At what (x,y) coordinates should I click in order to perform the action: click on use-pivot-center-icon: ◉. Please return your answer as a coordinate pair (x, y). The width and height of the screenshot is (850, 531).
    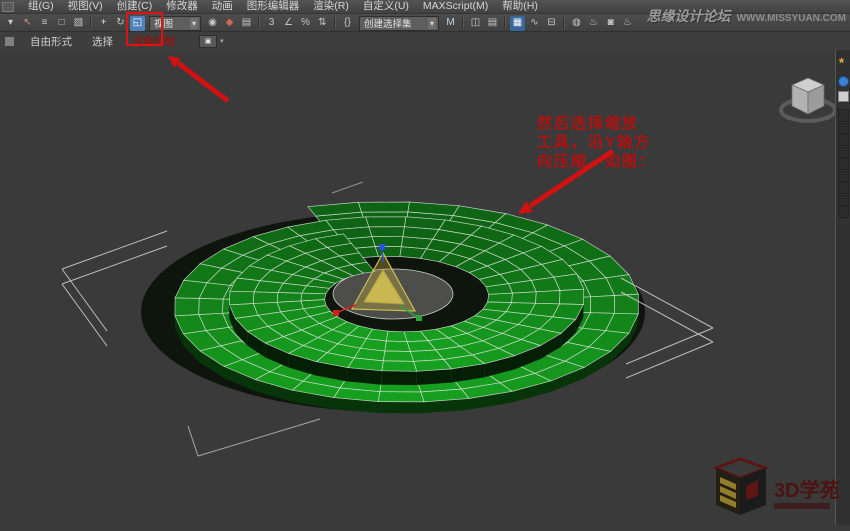
    Looking at the image, I should click on (212, 23).